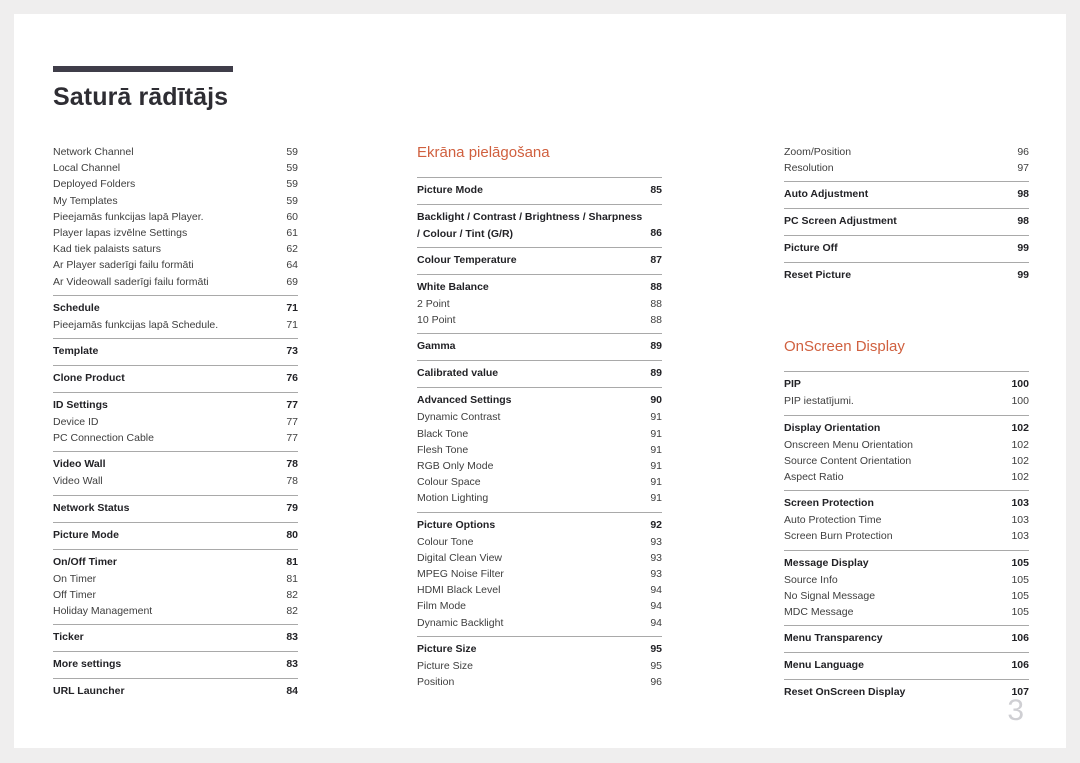 This screenshot has width=1080, height=763. I want to click on toc-entry-minor: RGB Only Mode 91, so click(539, 466).